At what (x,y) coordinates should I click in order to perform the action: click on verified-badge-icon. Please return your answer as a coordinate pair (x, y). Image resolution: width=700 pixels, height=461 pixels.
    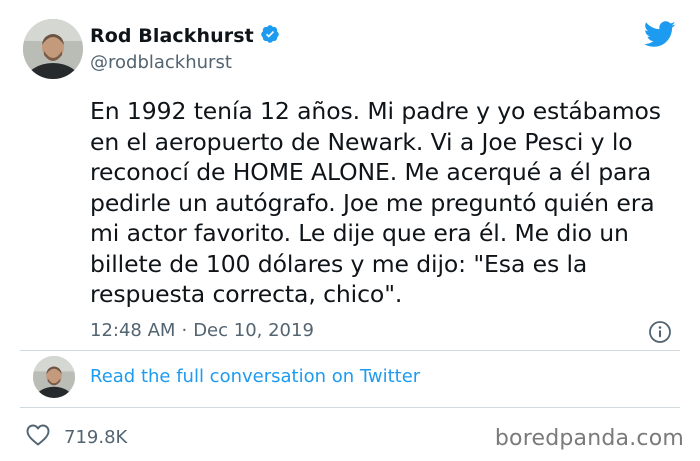
    Looking at the image, I should click on (270, 36).